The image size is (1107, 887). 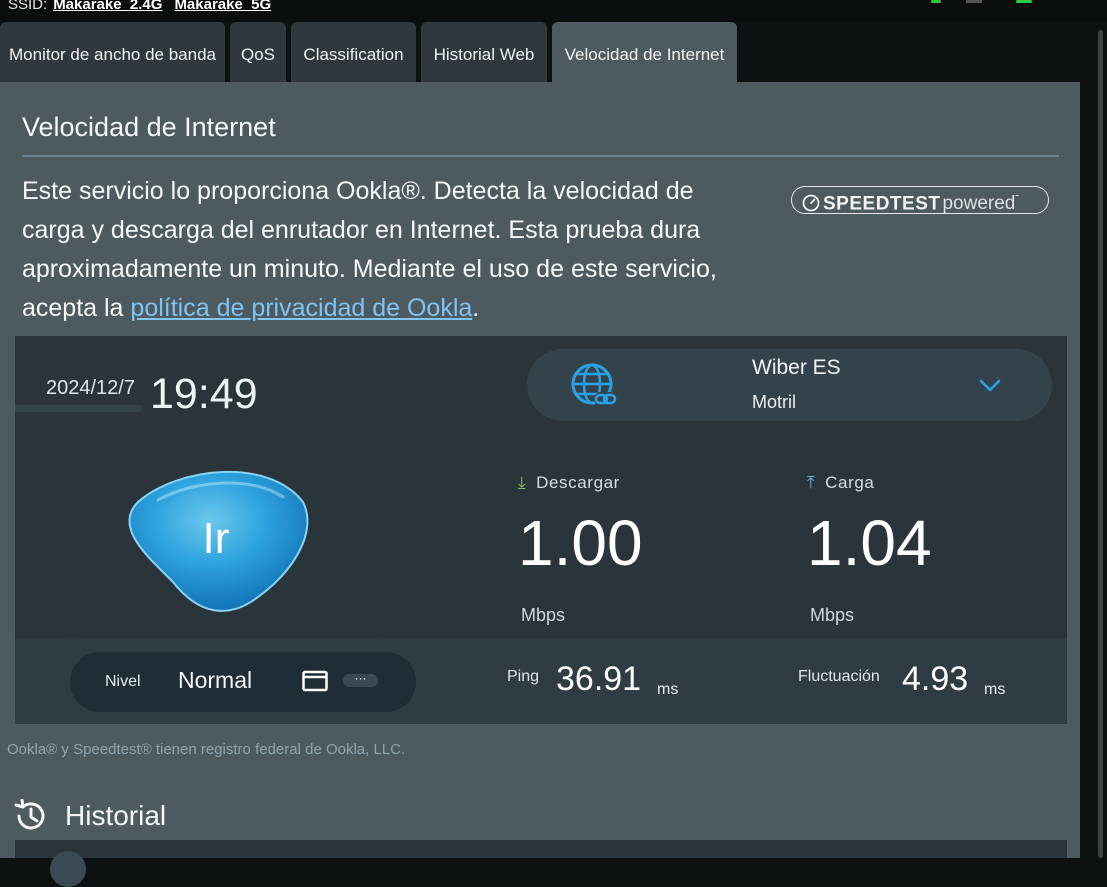 I want to click on history-title: Historial, so click(x=116, y=815).